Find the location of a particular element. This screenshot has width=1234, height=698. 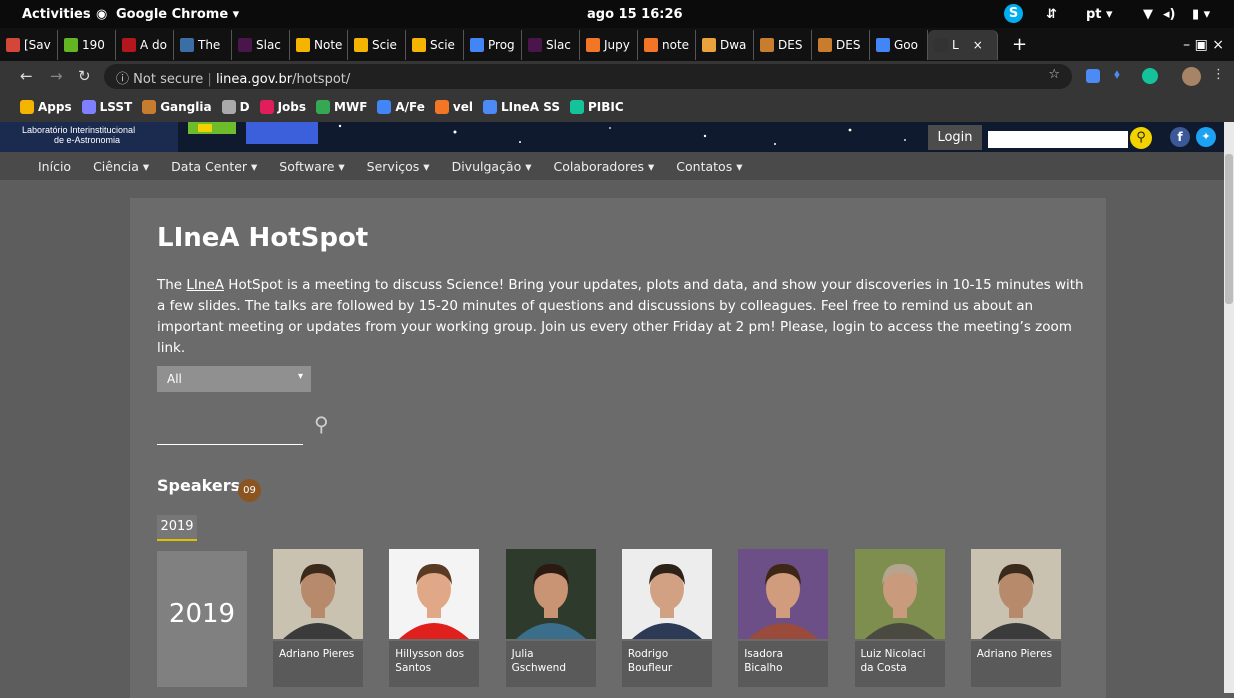

browser-tab: Prog is located at coordinates (493, 44).